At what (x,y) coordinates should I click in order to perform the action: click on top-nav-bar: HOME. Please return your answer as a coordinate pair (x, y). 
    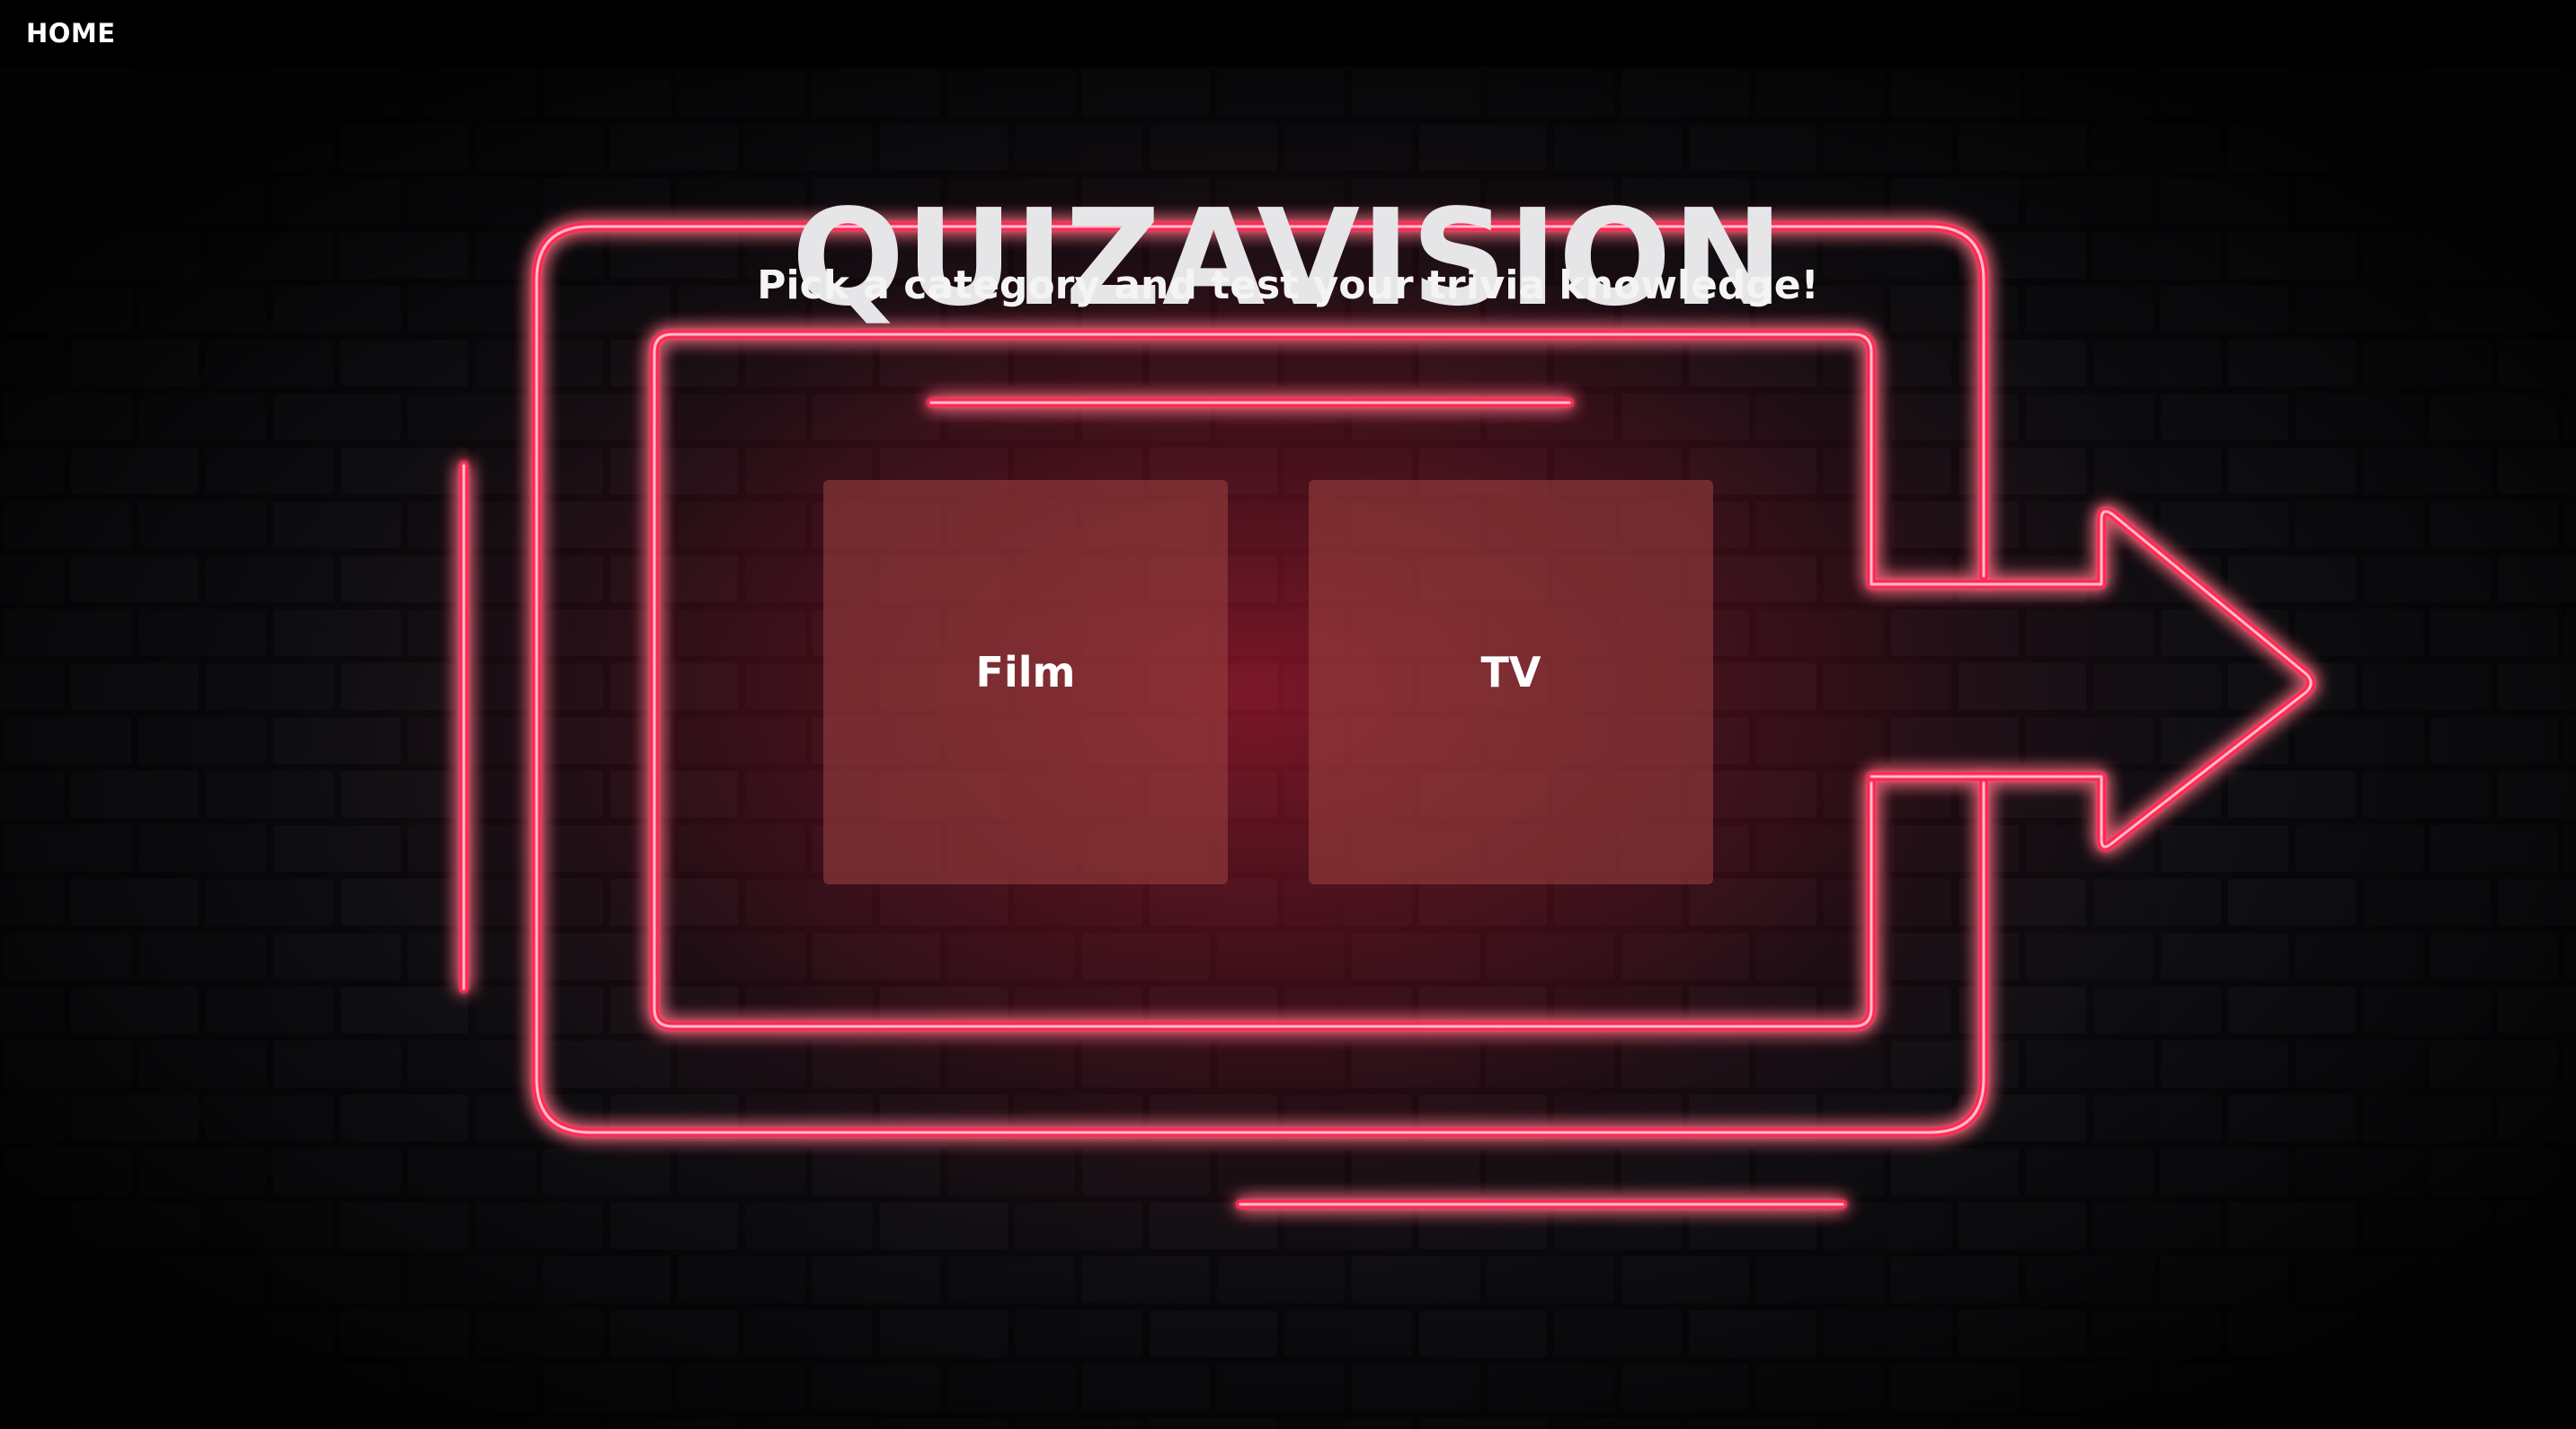
    Looking at the image, I should click on (1288, 34).